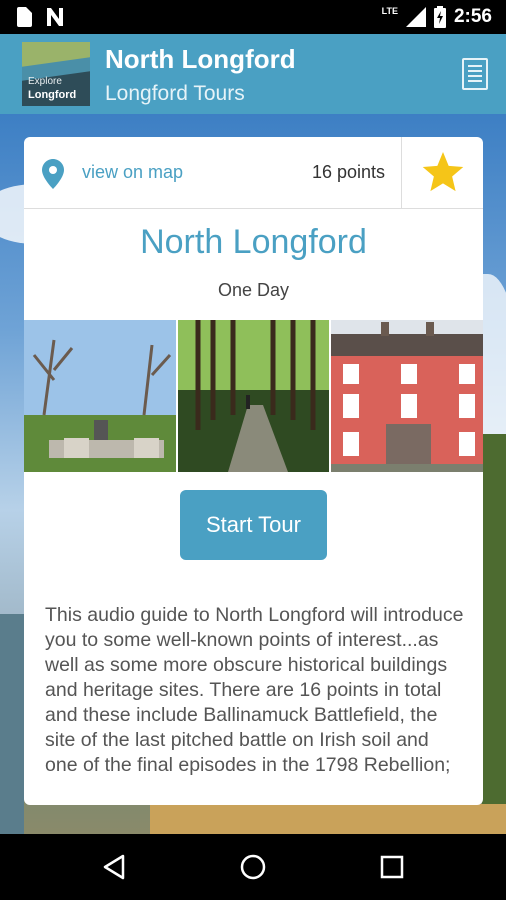 Image resolution: width=506 pixels, height=900 pixels. What do you see at coordinates (415, 17) in the screenshot?
I see `signal-icon` at bounding box center [415, 17].